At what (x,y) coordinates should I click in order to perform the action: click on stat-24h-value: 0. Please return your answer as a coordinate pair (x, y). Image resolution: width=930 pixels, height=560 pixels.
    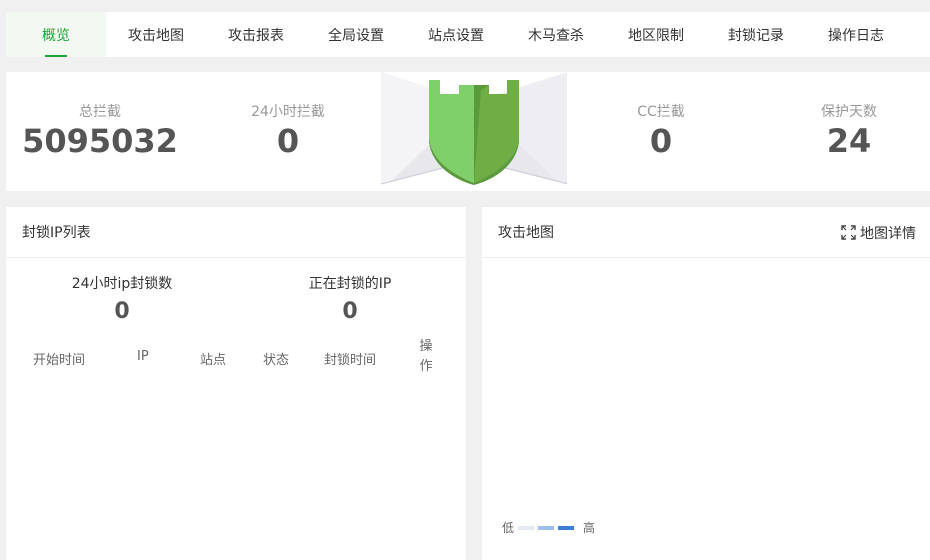
    Looking at the image, I should click on (288, 141).